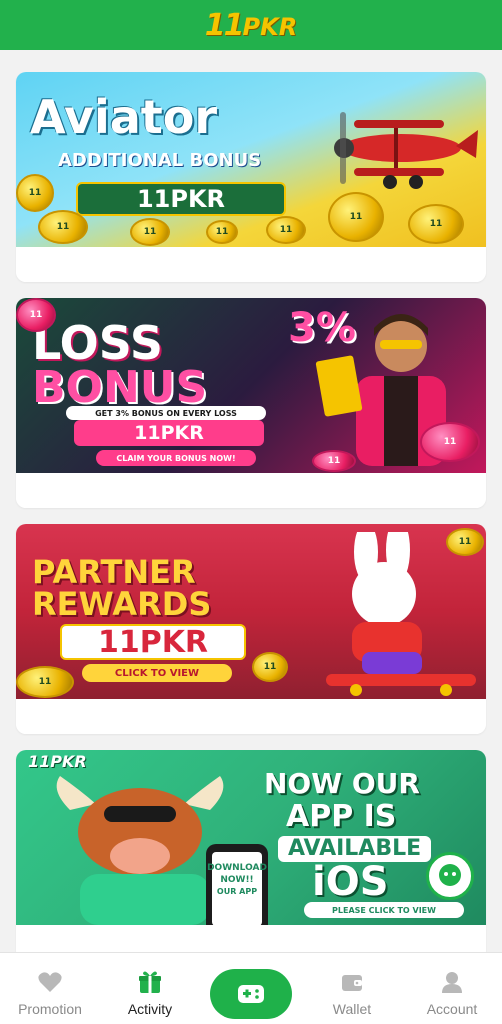  I want to click on tab-label: Promotion, so click(50, 1009).